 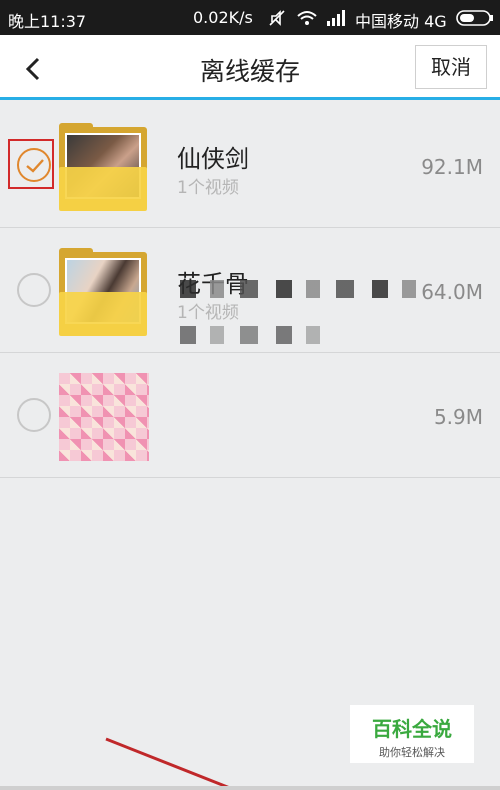 What do you see at coordinates (223, 17) in the screenshot?
I see `network-speed: 0.02K/s` at bounding box center [223, 17].